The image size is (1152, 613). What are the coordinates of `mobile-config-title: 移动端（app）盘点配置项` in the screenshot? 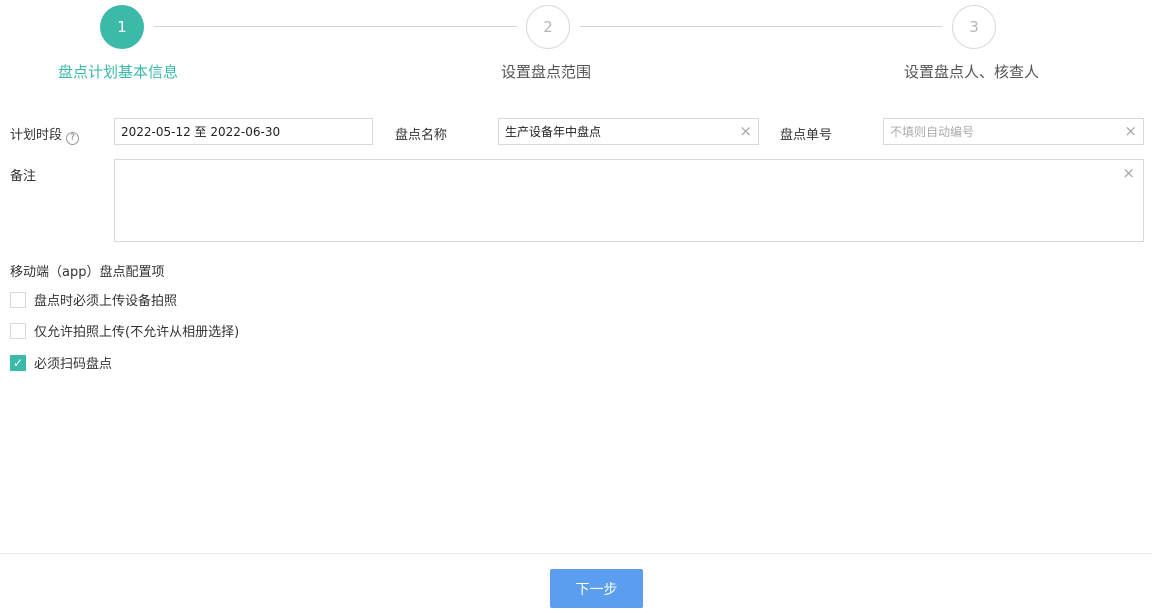 It's located at (87, 272).